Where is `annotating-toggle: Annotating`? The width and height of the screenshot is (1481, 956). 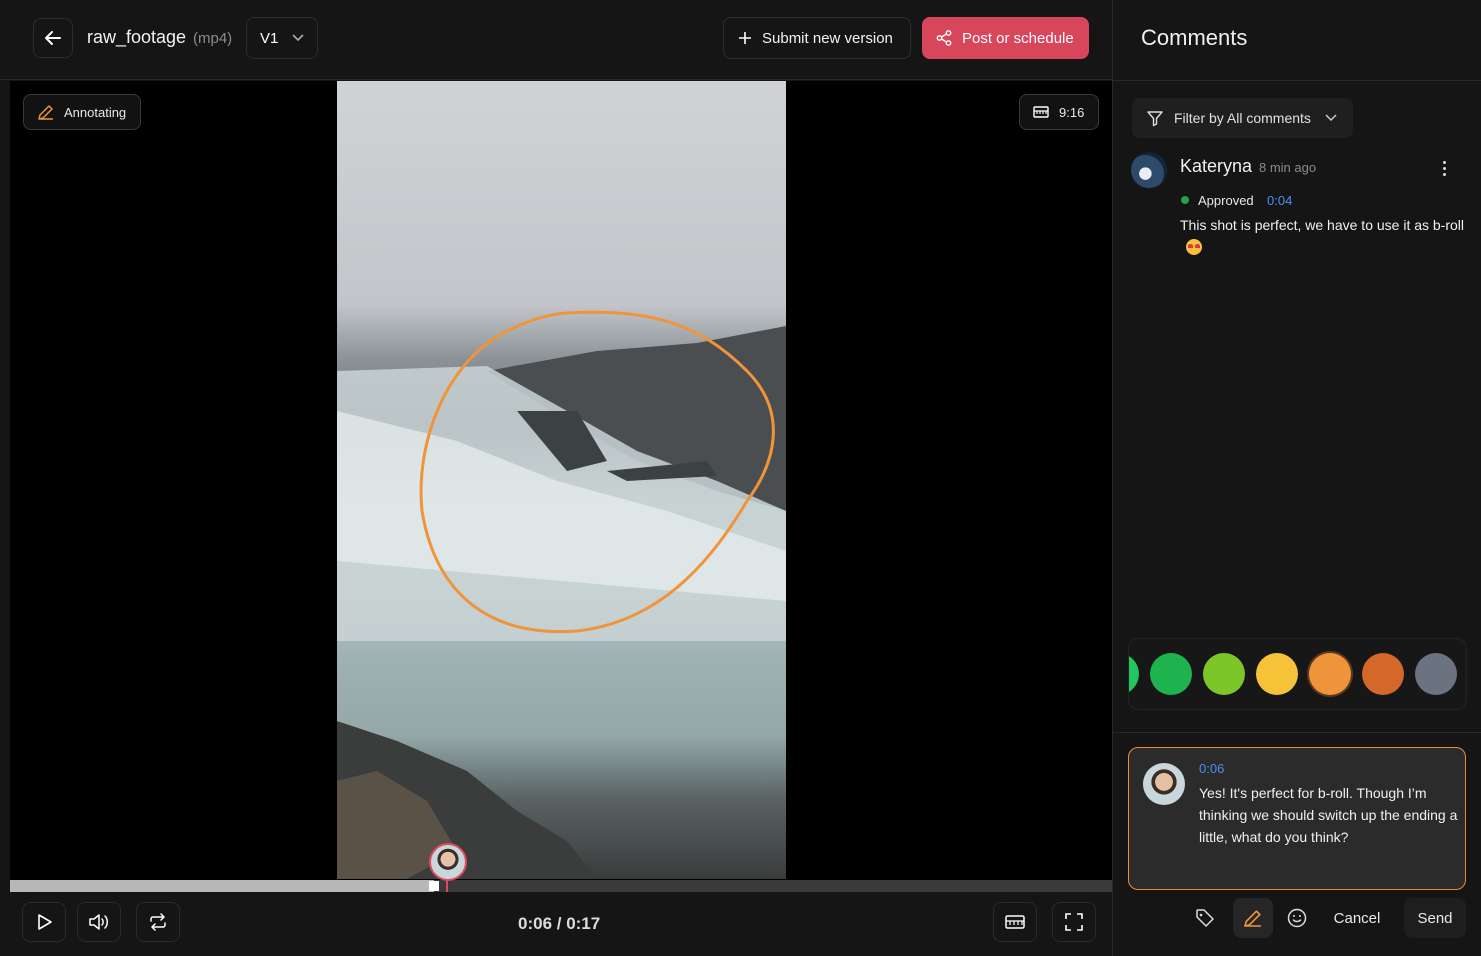
annotating-toggle: Annotating is located at coordinates (82, 112).